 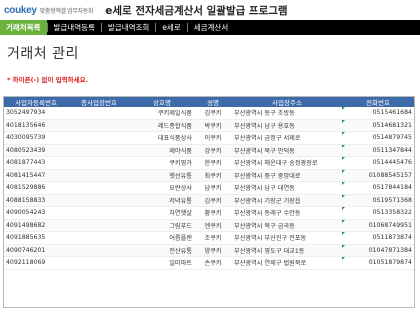 What do you see at coordinates (74, 27) in the screenshot?
I see `tab-issue-register: 발급내역등록` at bounding box center [74, 27].